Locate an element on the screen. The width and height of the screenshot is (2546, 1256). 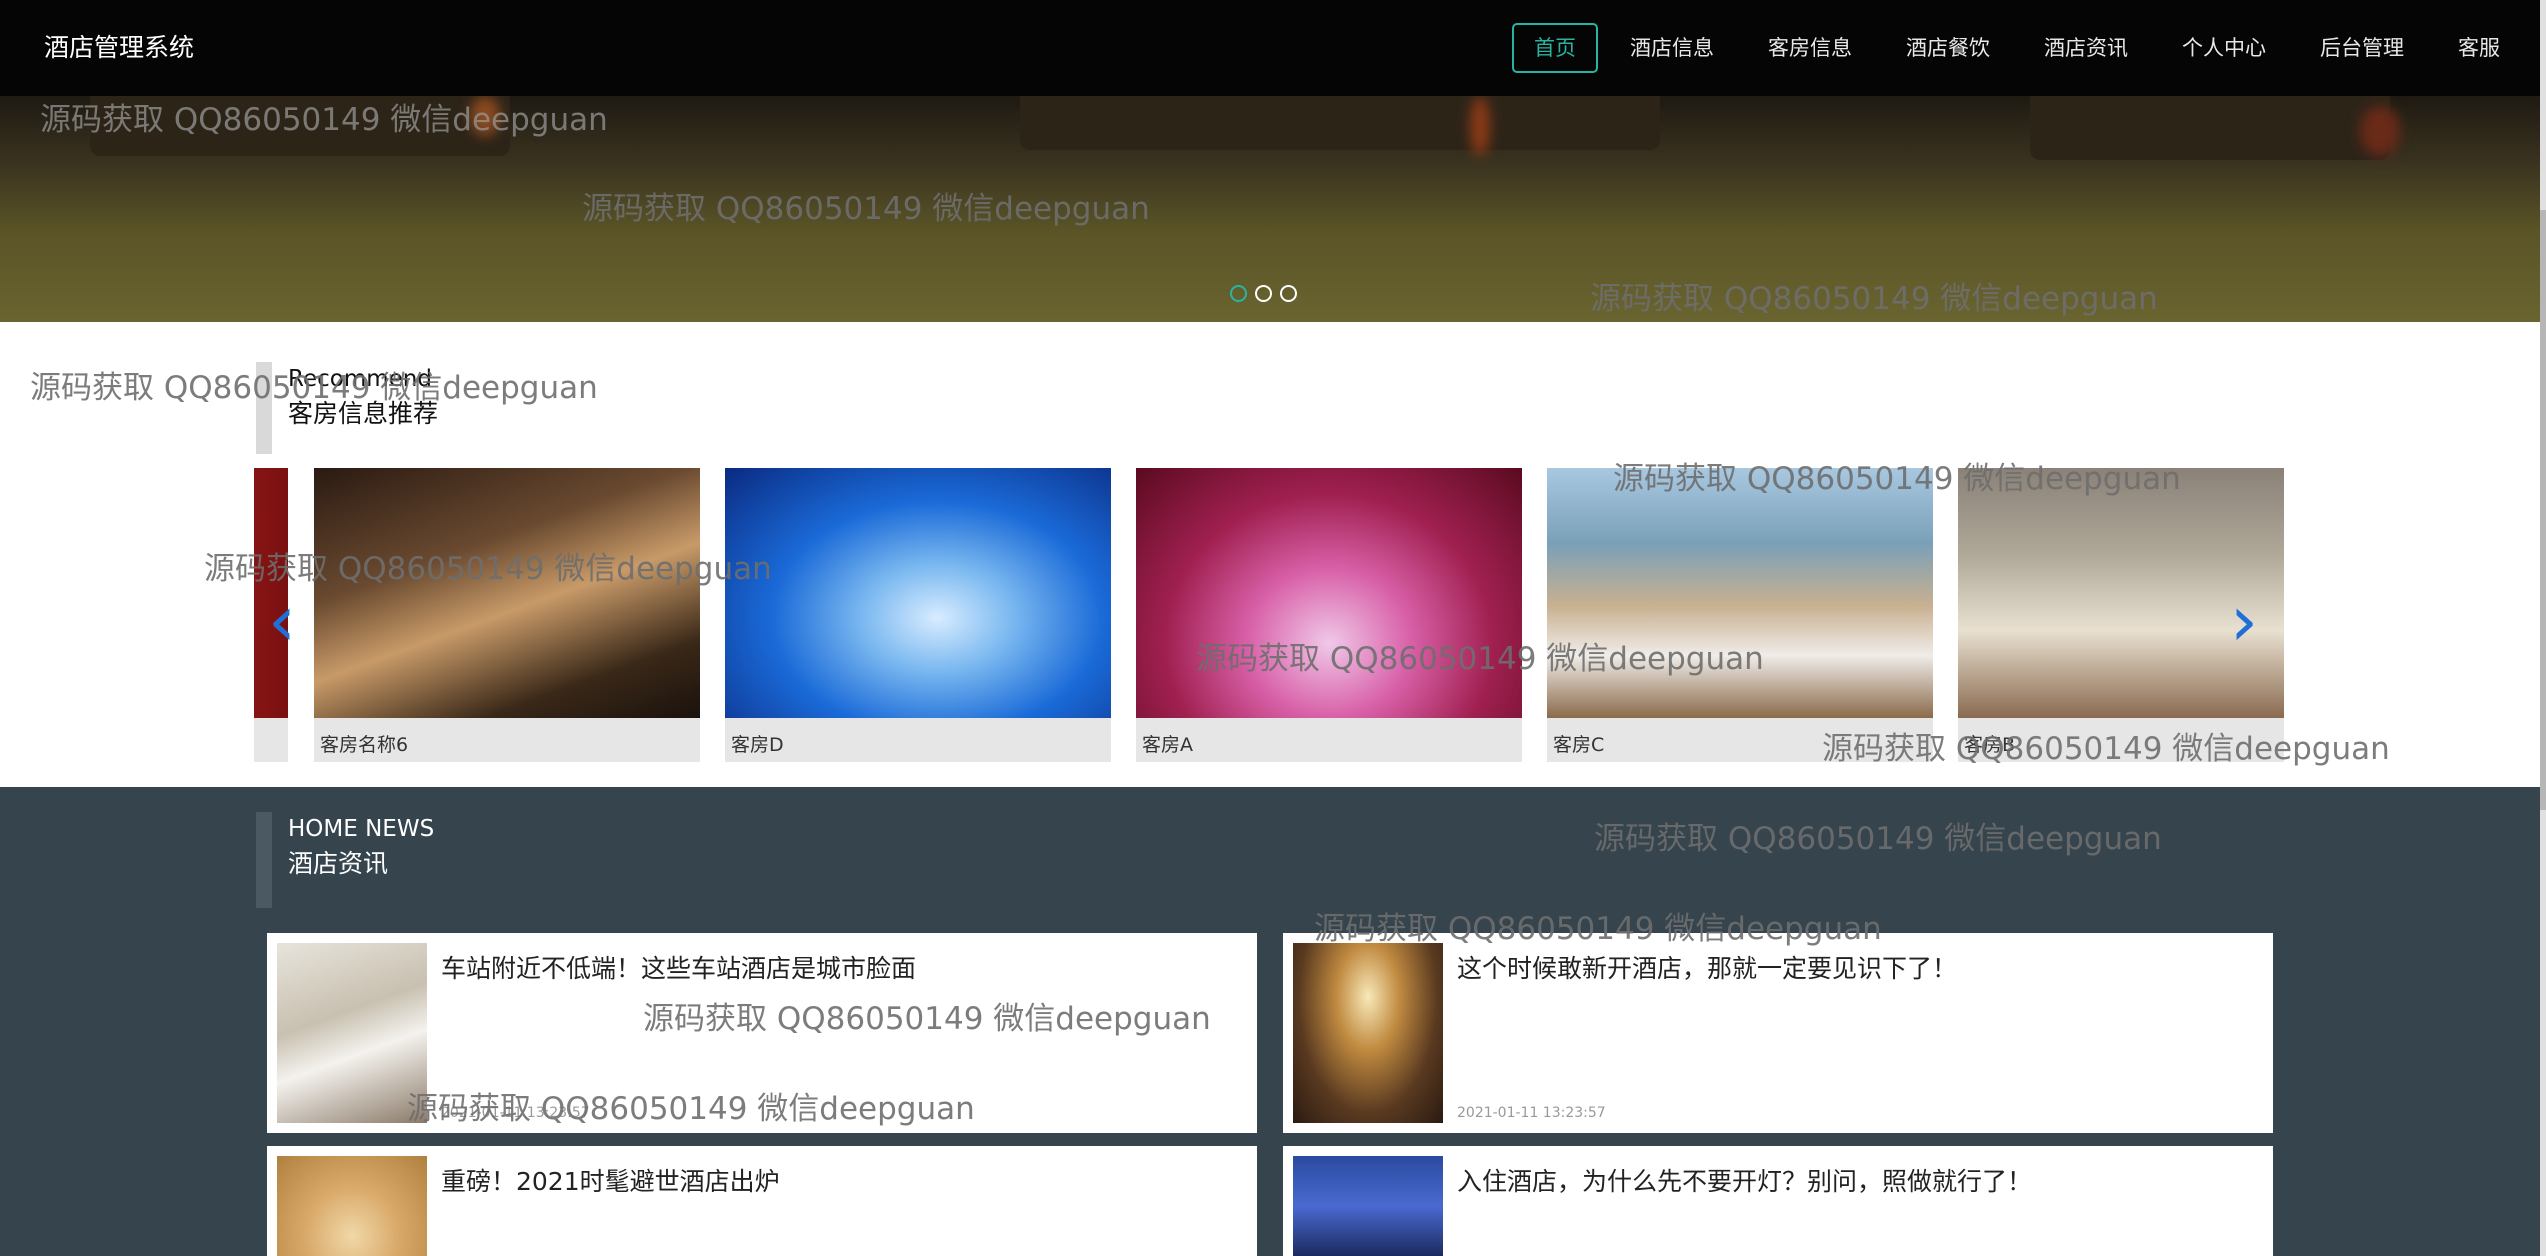
recommend-title-cn: 客房信息推荐 is located at coordinates (363, 413).